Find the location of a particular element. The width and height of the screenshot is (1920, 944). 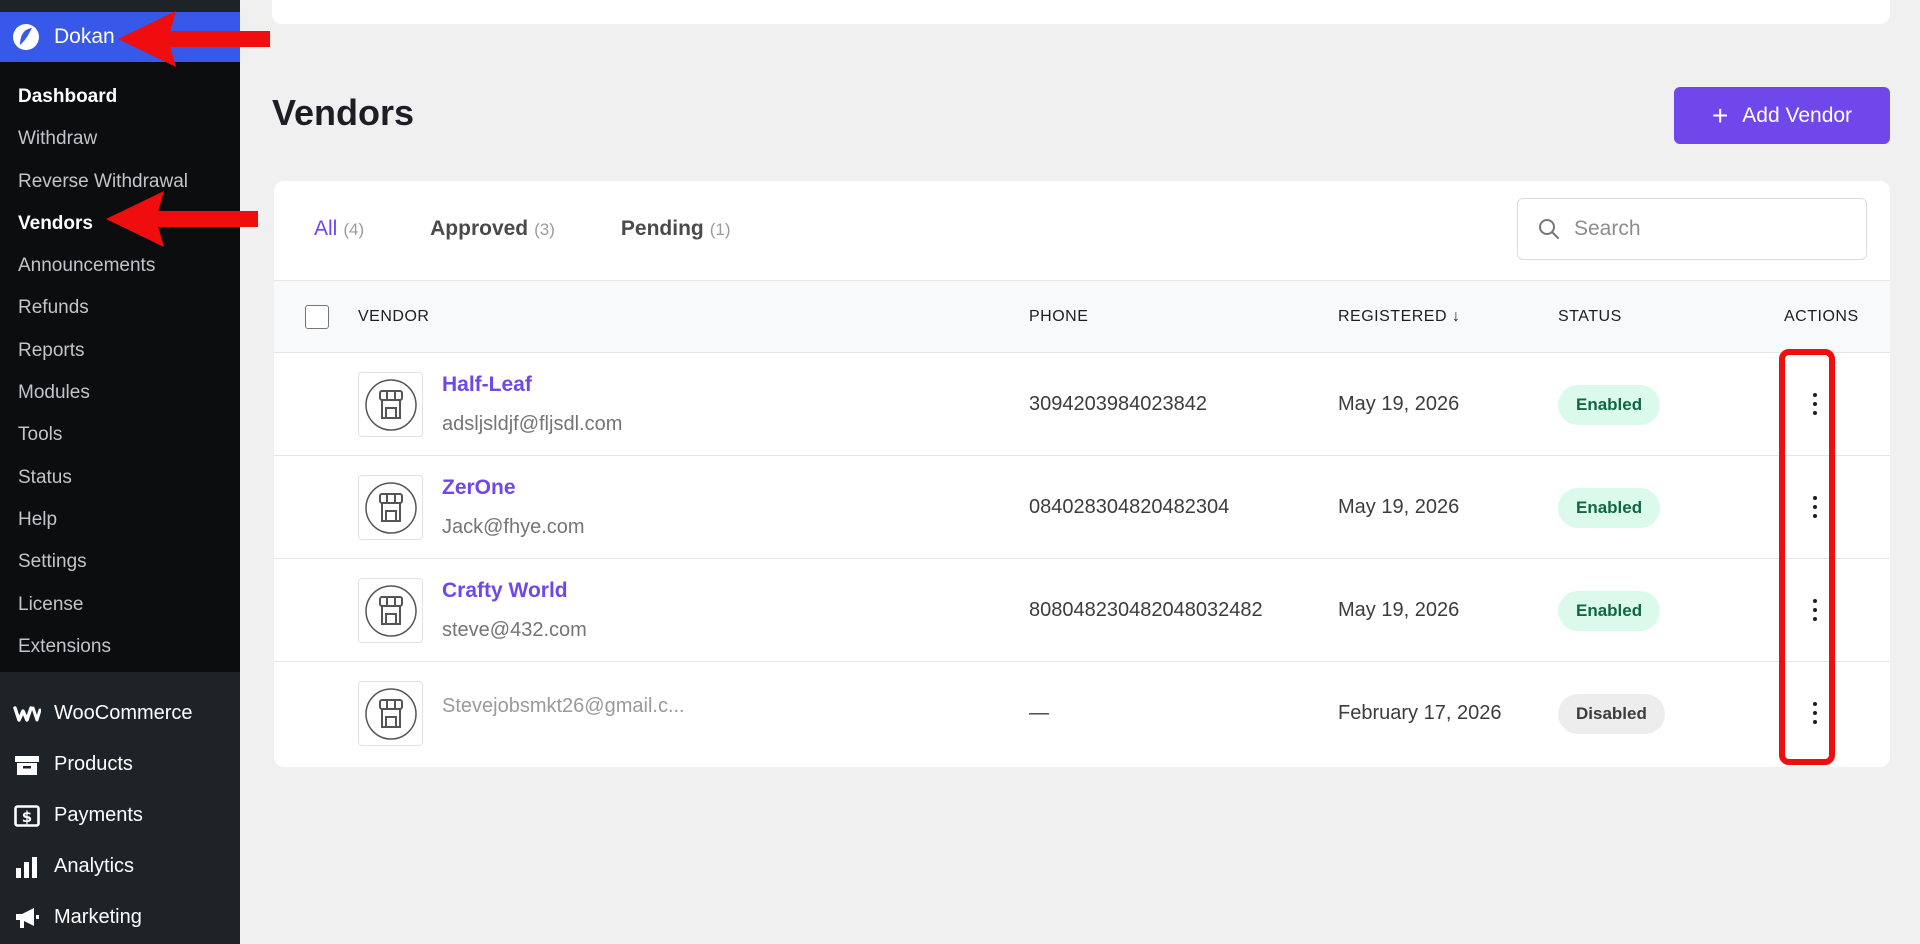

sidebar-item-announcements: Announcements is located at coordinates (120, 266).